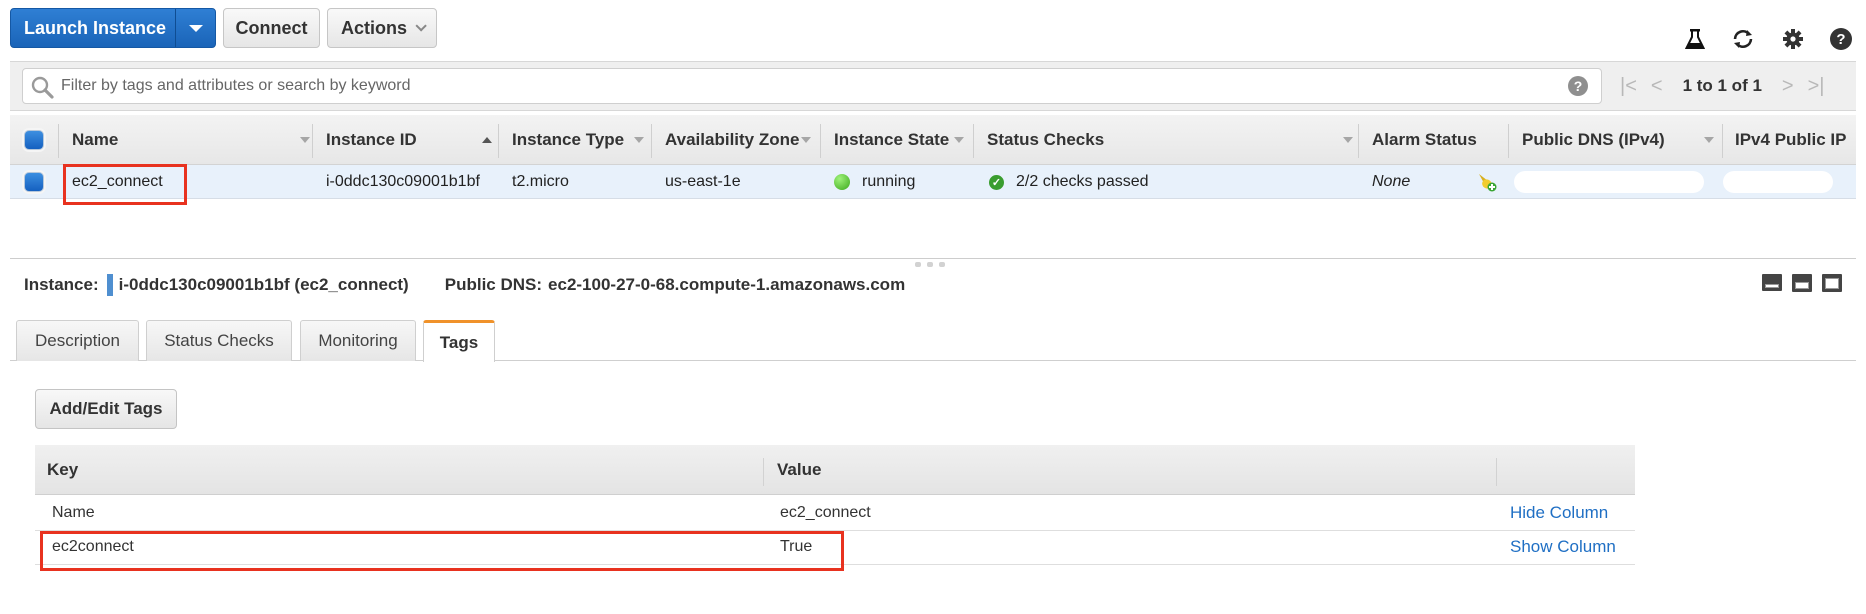 The image size is (1866, 614). What do you see at coordinates (799, 86) in the screenshot?
I see `filter-input` at bounding box center [799, 86].